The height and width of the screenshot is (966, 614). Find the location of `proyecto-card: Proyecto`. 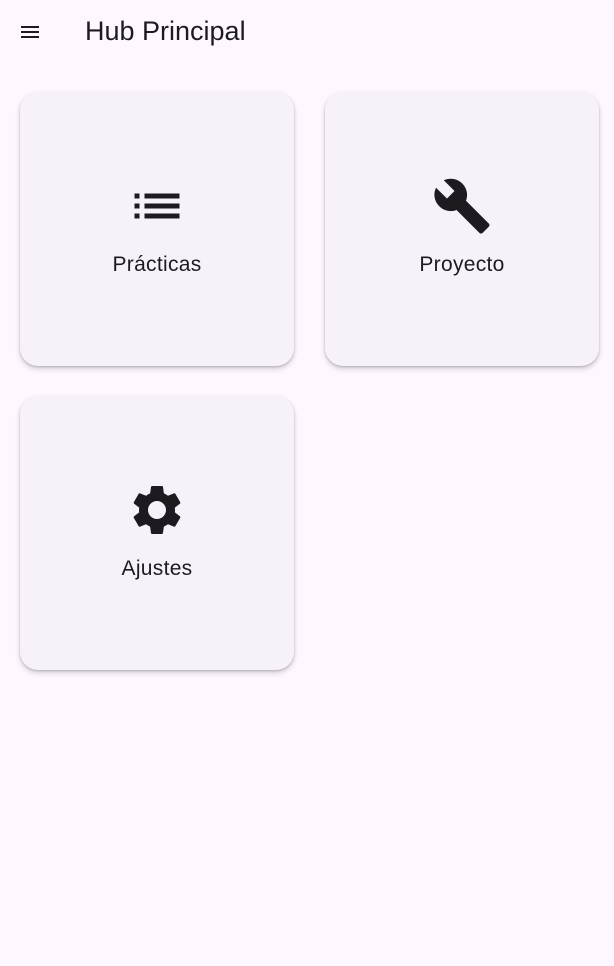

proyecto-card: Proyecto is located at coordinates (462, 229).